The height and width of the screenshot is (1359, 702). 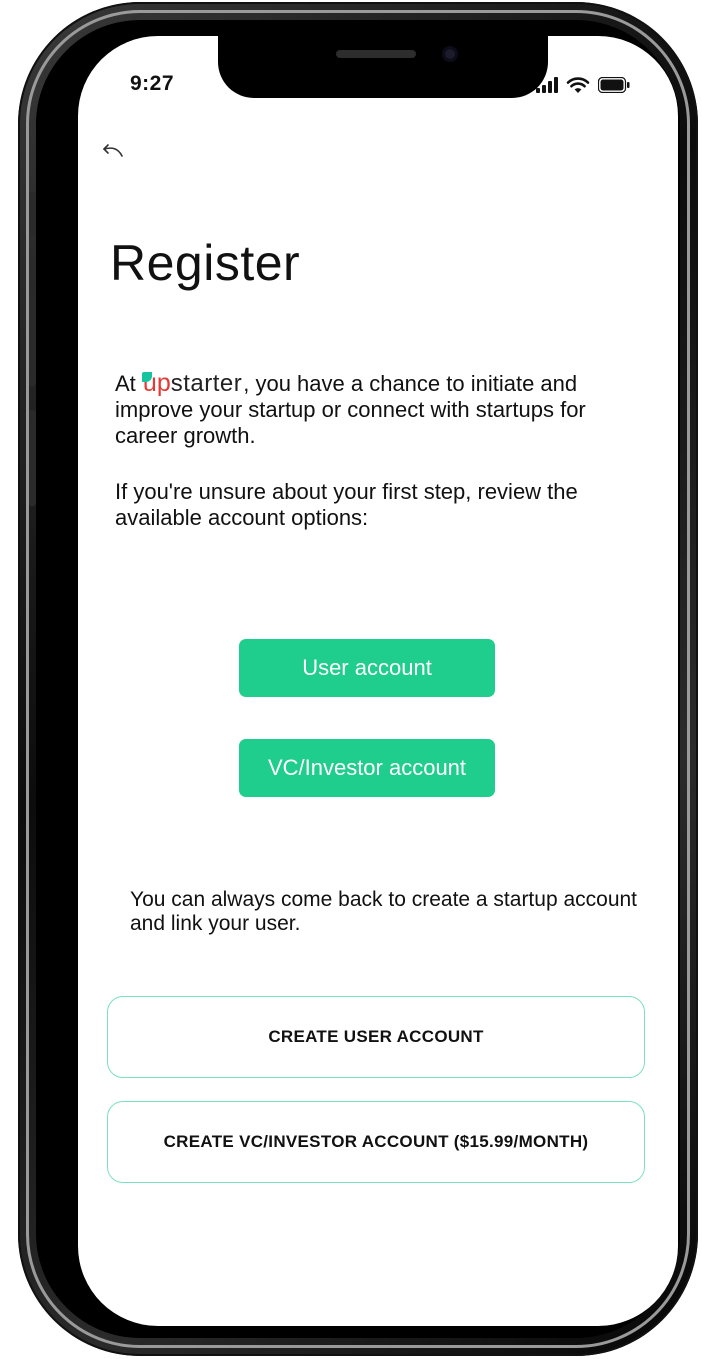 I want to click on intro-prefix: At, so click(x=128, y=383).